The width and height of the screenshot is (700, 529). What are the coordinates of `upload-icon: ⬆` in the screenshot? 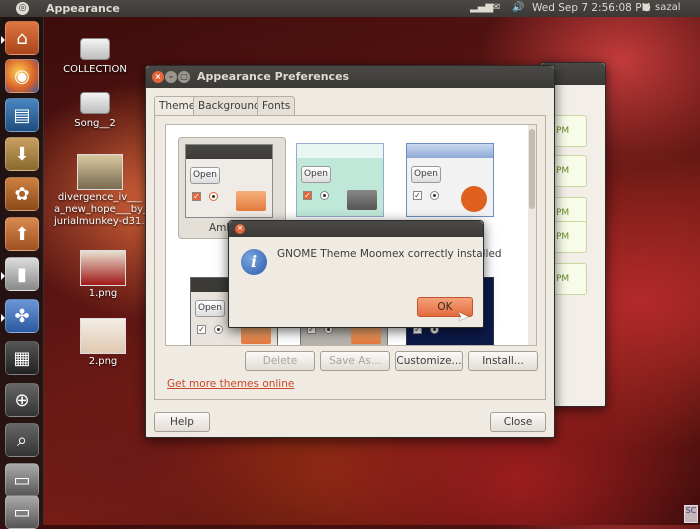 It's located at (22, 234).